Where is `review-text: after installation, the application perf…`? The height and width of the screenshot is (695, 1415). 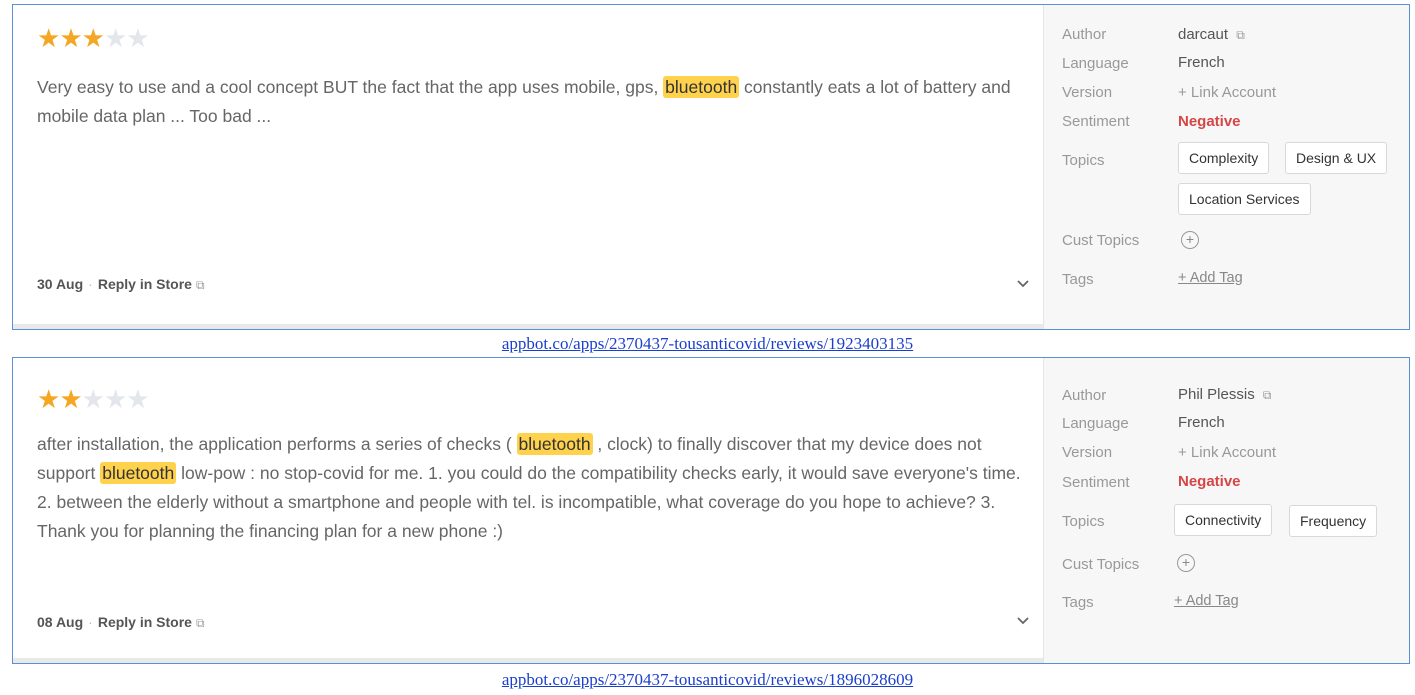
review-text: after installation, the application perf… is located at coordinates (532, 488).